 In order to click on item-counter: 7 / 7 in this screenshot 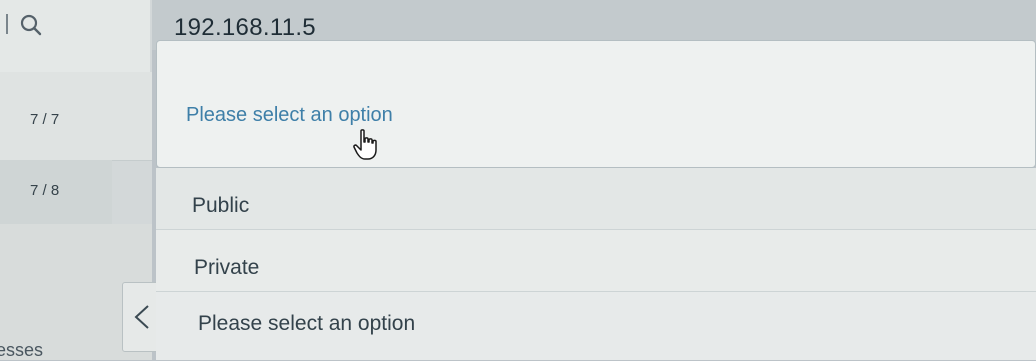, I will do `click(45, 119)`.